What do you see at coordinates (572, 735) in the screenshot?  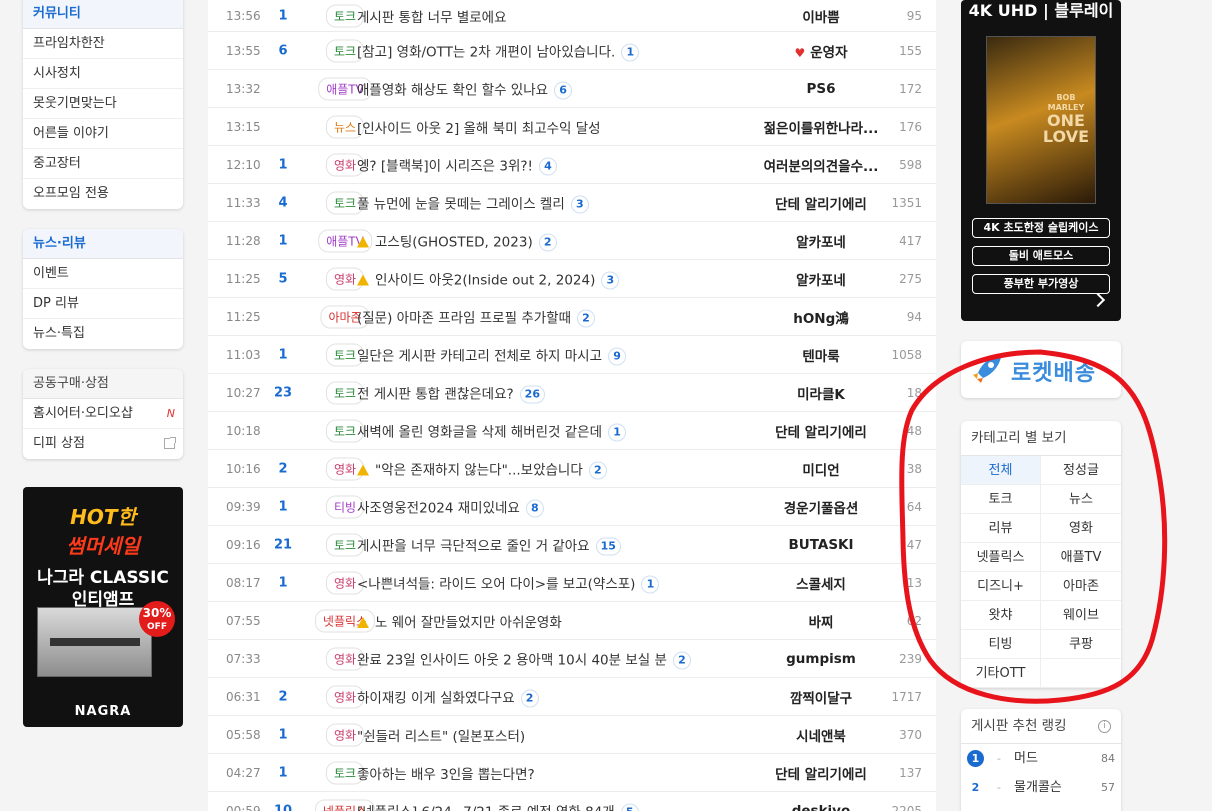 I see `post-row: 05:58 1 영화 "쉰들러 리스트" (일본포스터) 시네앤북 370` at bounding box center [572, 735].